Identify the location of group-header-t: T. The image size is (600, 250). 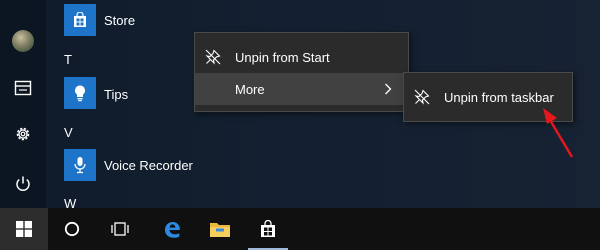
(68, 59).